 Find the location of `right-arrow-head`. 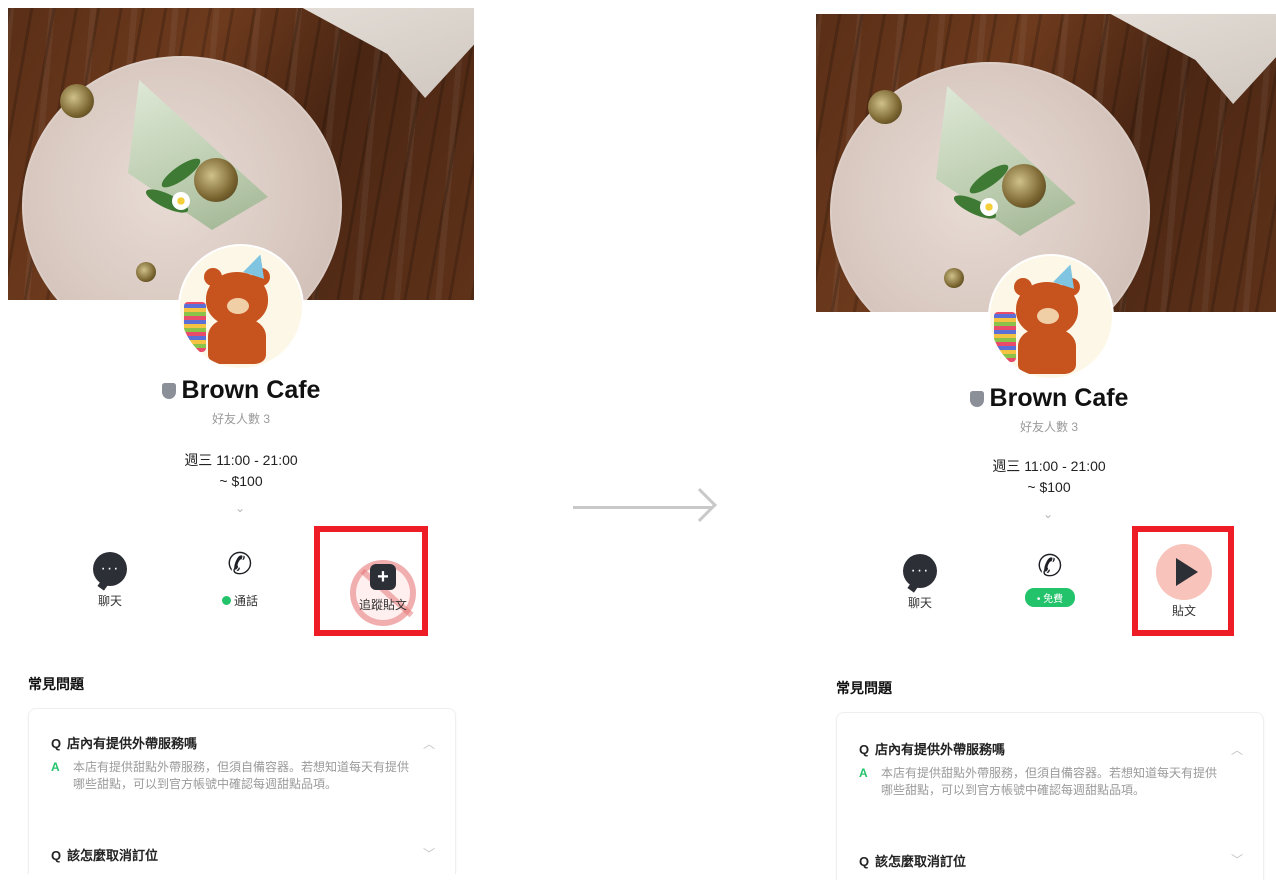

right-arrow-head is located at coordinates (700, 505).